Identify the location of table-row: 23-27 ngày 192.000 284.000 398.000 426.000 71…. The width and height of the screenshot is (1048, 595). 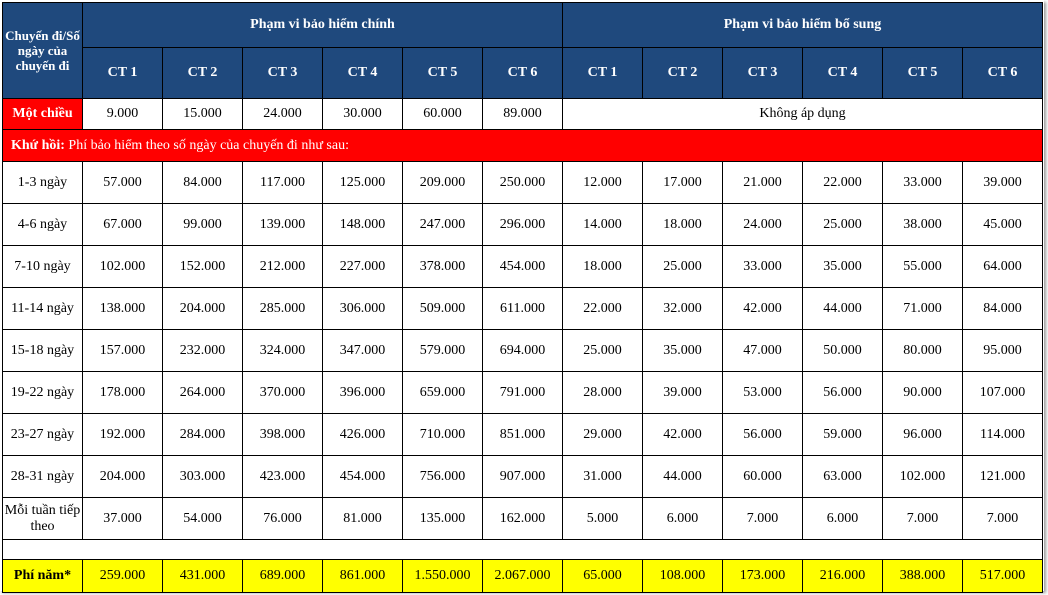
(522, 434).